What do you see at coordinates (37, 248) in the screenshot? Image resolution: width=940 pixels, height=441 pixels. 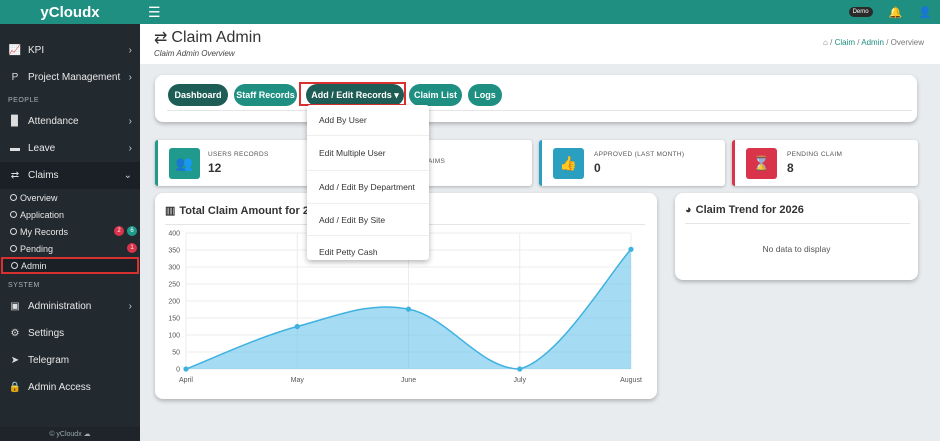 I see `sidebar-sub-label: Pending` at bounding box center [37, 248].